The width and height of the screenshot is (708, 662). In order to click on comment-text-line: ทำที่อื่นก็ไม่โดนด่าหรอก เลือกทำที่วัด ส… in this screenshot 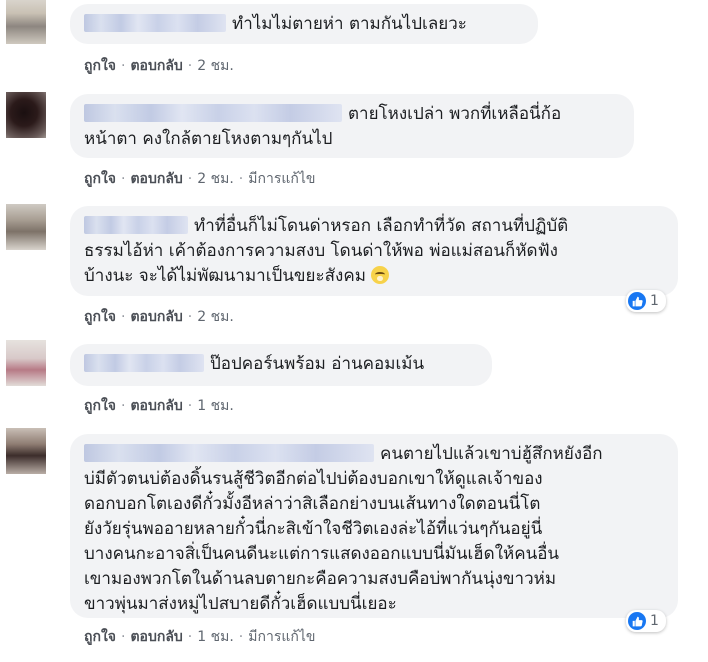, I will do `click(381, 226)`.